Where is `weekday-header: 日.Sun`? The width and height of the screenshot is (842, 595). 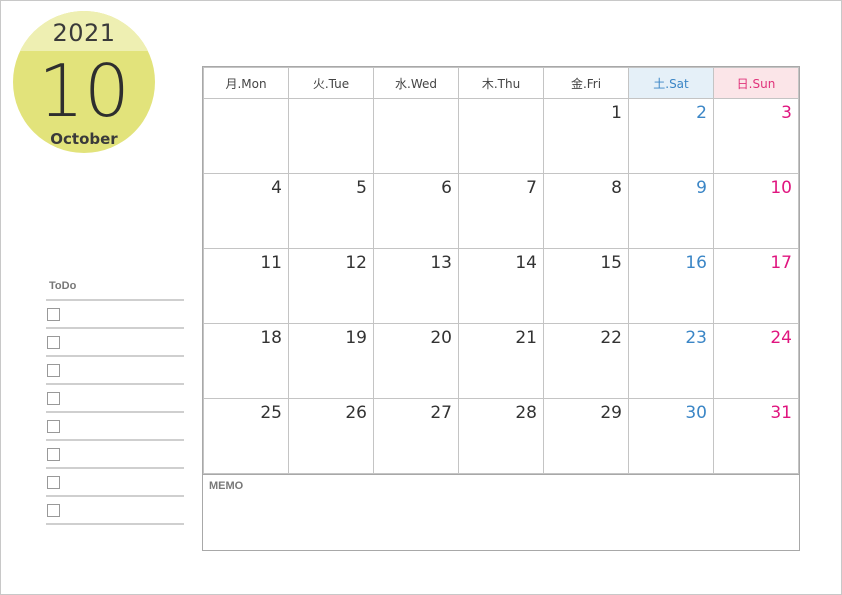 weekday-header: 日.Sun is located at coordinates (756, 83).